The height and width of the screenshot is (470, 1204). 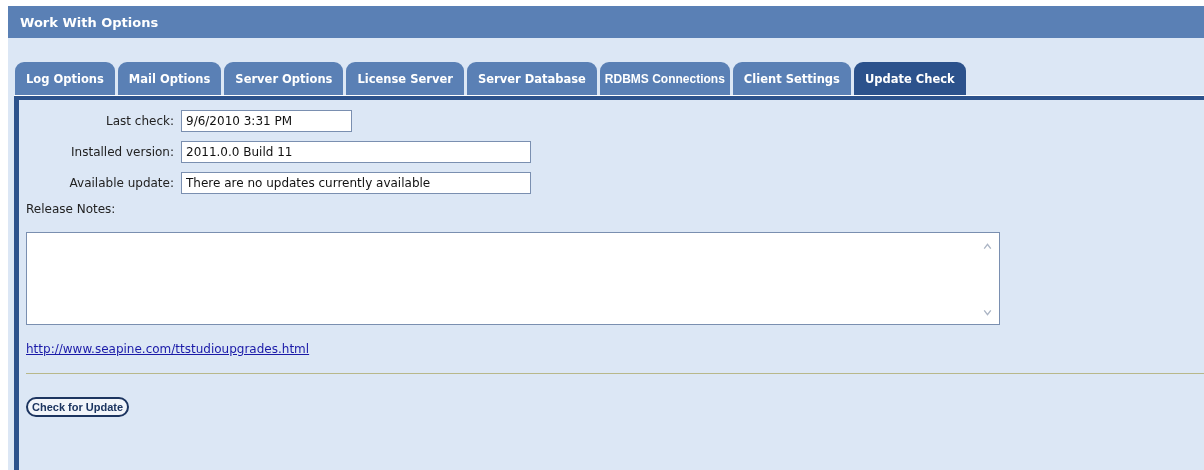 I want to click on tab: Update Check, so click(x=909, y=78).